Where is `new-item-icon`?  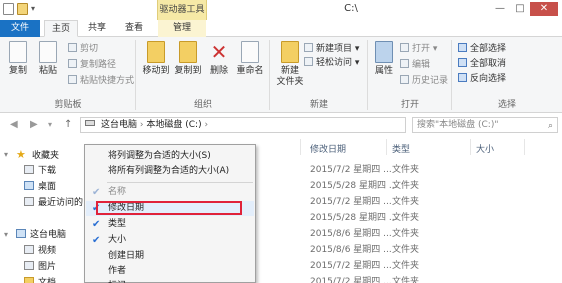 new-item-icon is located at coordinates (308, 47).